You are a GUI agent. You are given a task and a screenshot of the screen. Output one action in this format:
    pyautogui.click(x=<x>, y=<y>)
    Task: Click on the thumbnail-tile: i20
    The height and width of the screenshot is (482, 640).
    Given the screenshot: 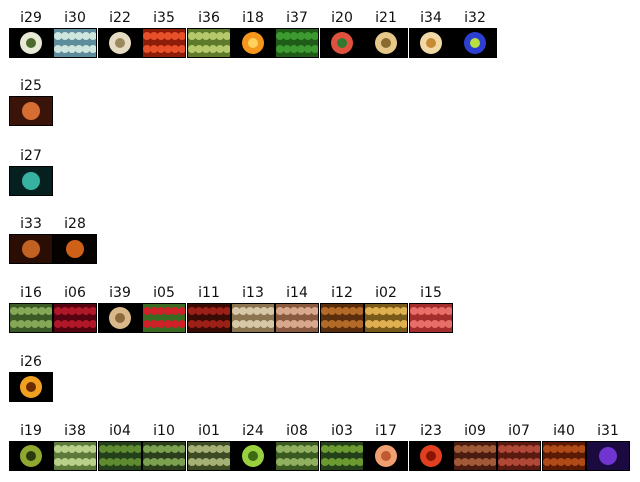 What is the action you would take?
    pyautogui.click(x=342, y=33)
    